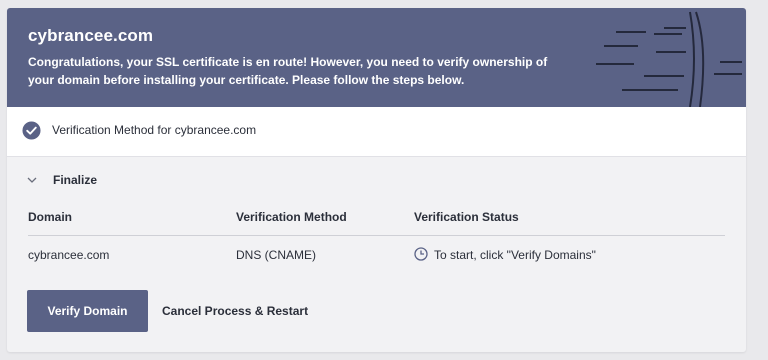  I want to click on finalize-label: Finalize, so click(75, 180).